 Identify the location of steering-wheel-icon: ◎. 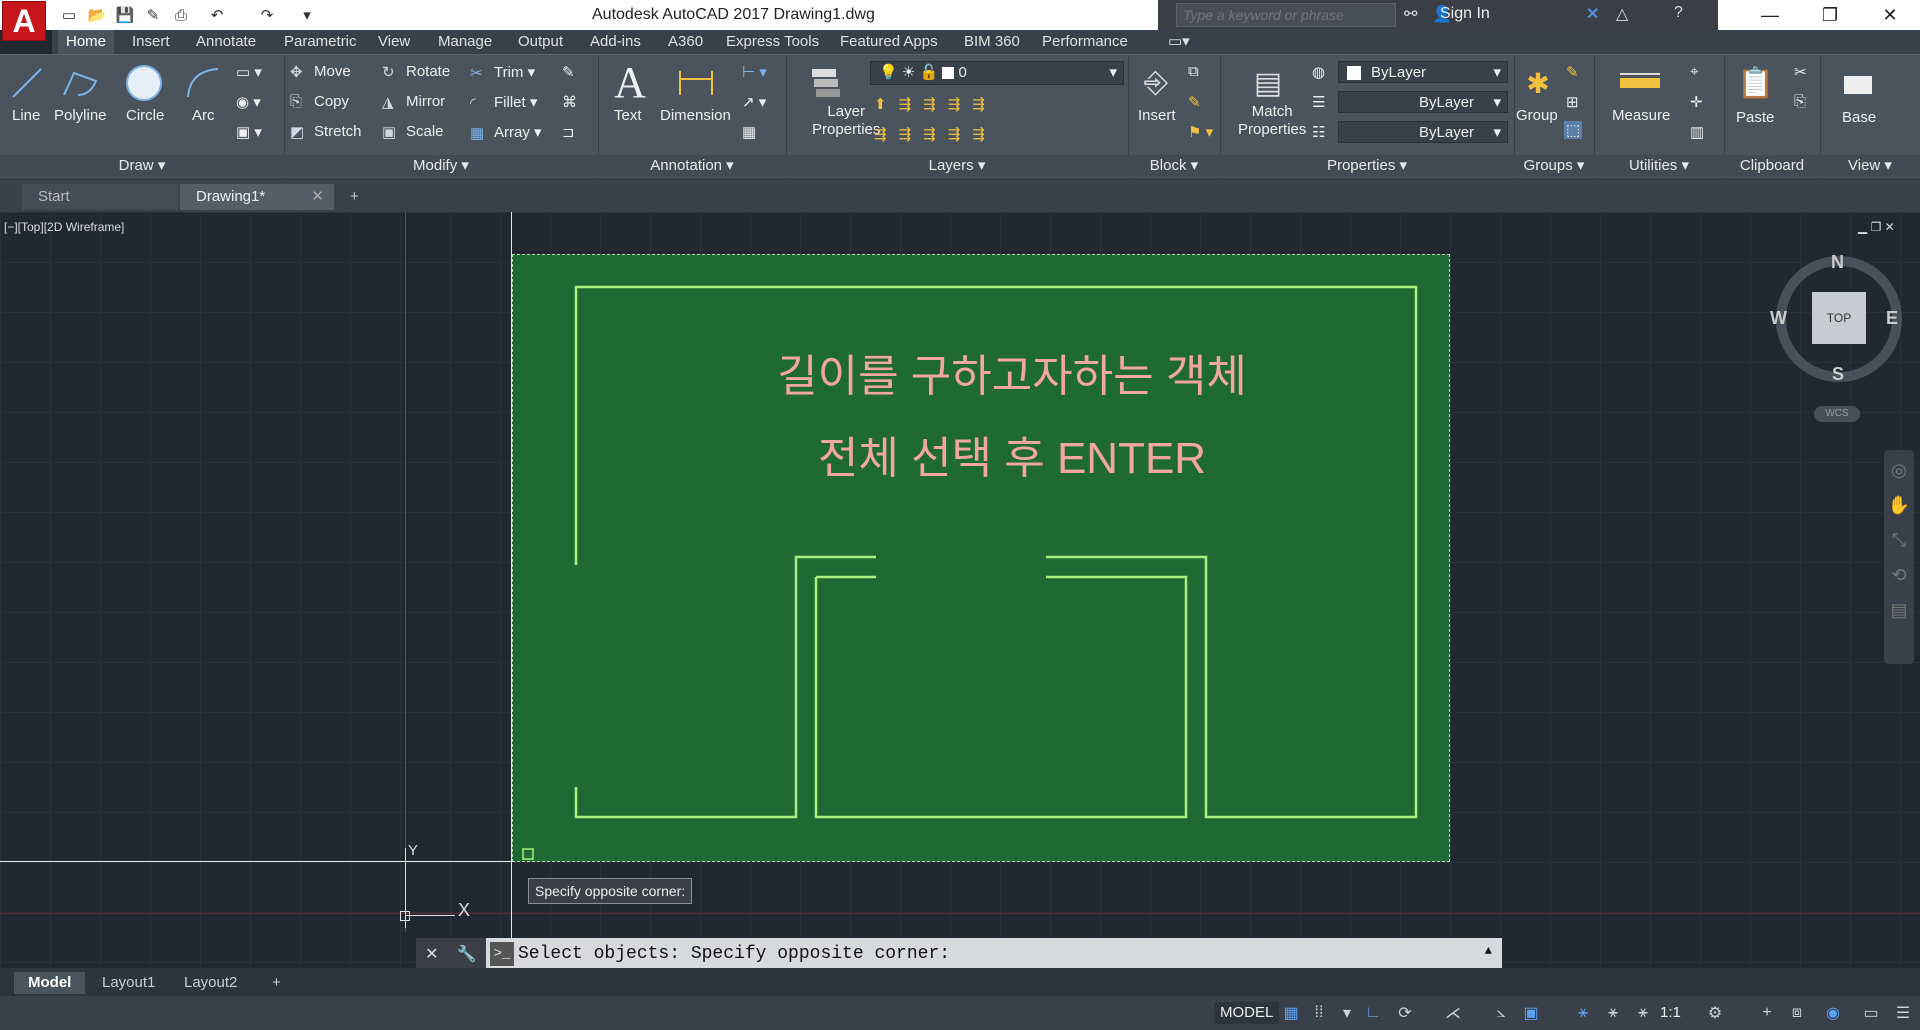
(1899, 470).